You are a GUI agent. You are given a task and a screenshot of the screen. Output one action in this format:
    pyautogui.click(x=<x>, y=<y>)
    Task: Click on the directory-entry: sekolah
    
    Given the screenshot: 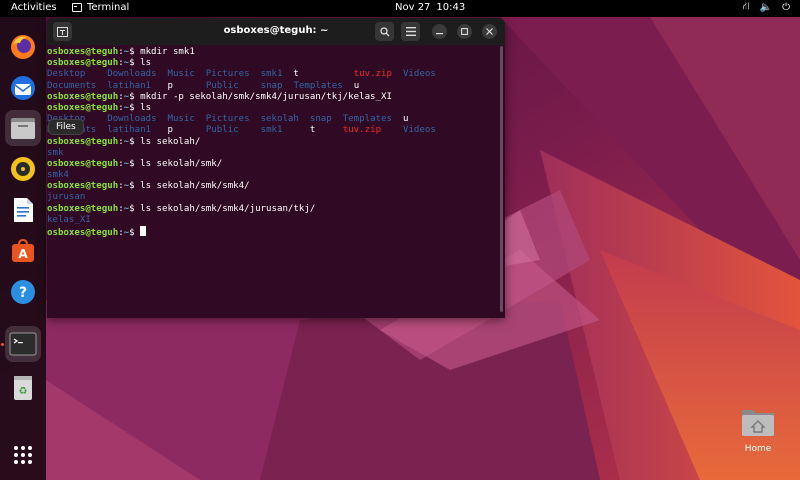 What is the action you would take?
    pyautogui.click(x=279, y=119)
    